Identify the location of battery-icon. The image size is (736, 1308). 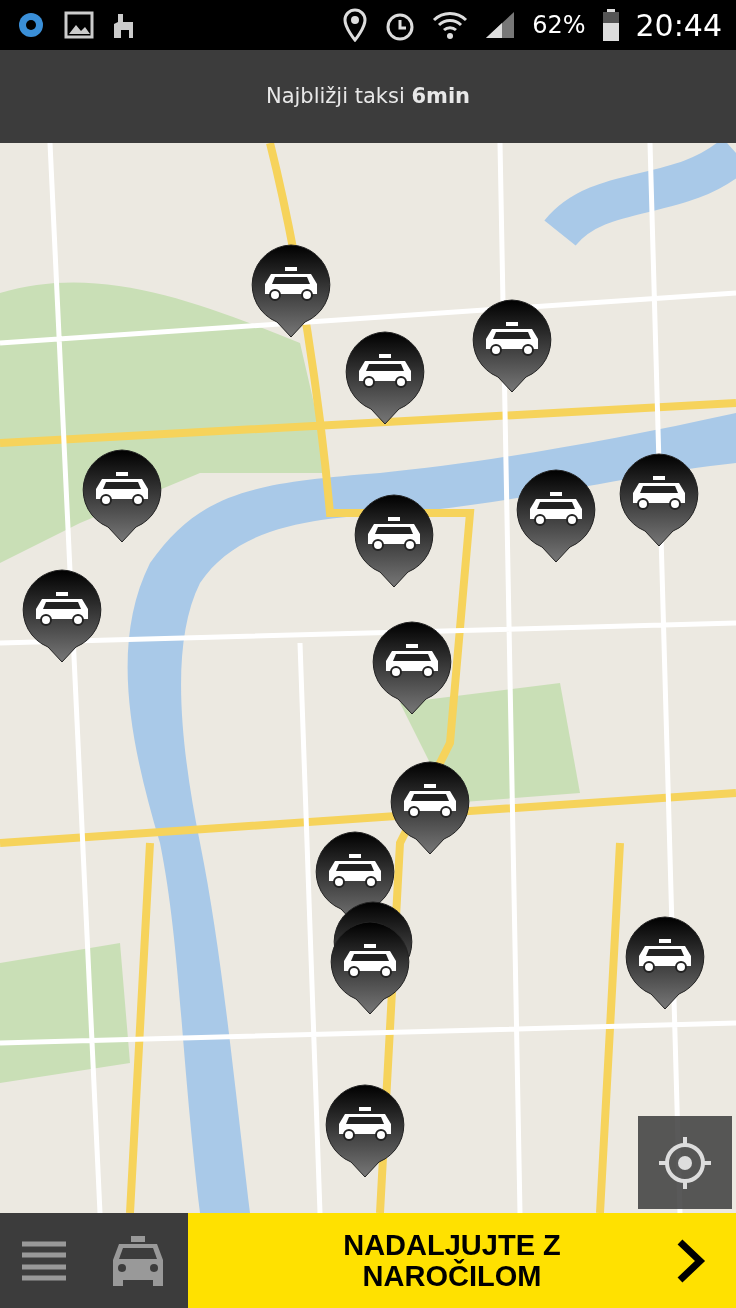
(610, 25).